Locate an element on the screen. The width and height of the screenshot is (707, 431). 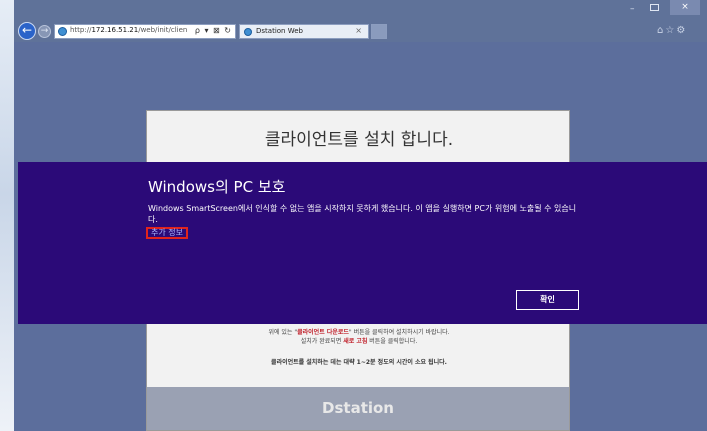
tab-title: Dstation Web is located at coordinates (279, 31).